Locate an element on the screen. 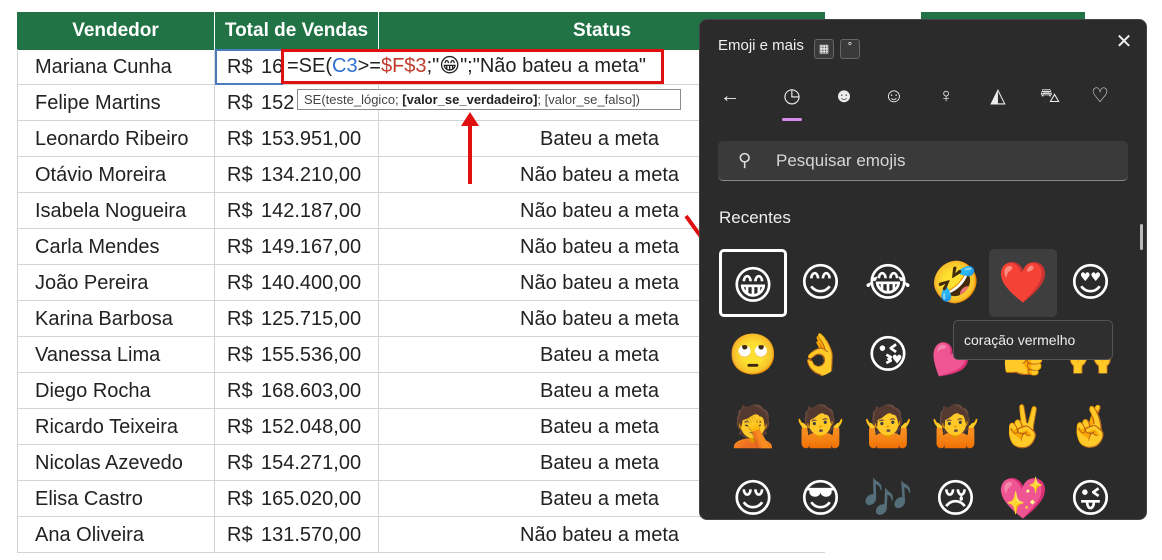 This screenshot has width=1162, height=560. cell-vendedor: Otávio Moreira is located at coordinates (116, 175).